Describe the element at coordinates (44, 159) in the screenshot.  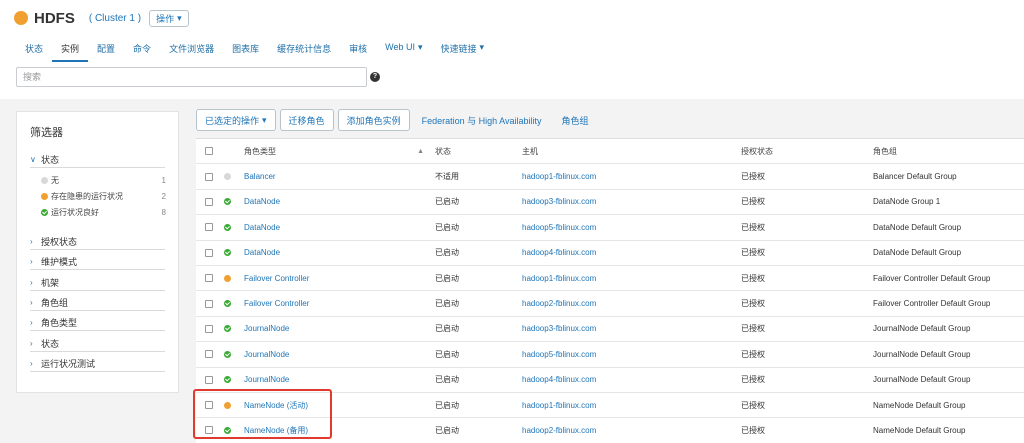
I see `filter-section-status: ∨ 状态` at that location.